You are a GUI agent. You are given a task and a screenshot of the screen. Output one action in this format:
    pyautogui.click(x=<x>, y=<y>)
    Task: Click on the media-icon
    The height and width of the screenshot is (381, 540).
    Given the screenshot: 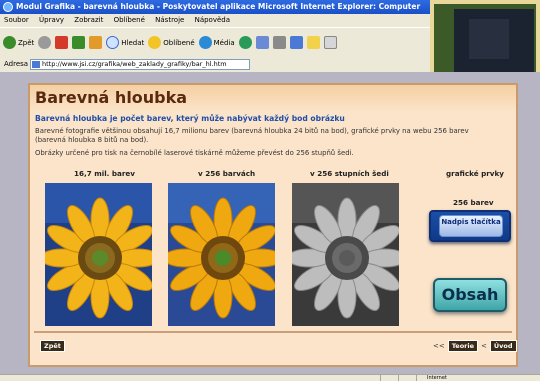 What is the action you would take?
    pyautogui.click(x=205, y=42)
    